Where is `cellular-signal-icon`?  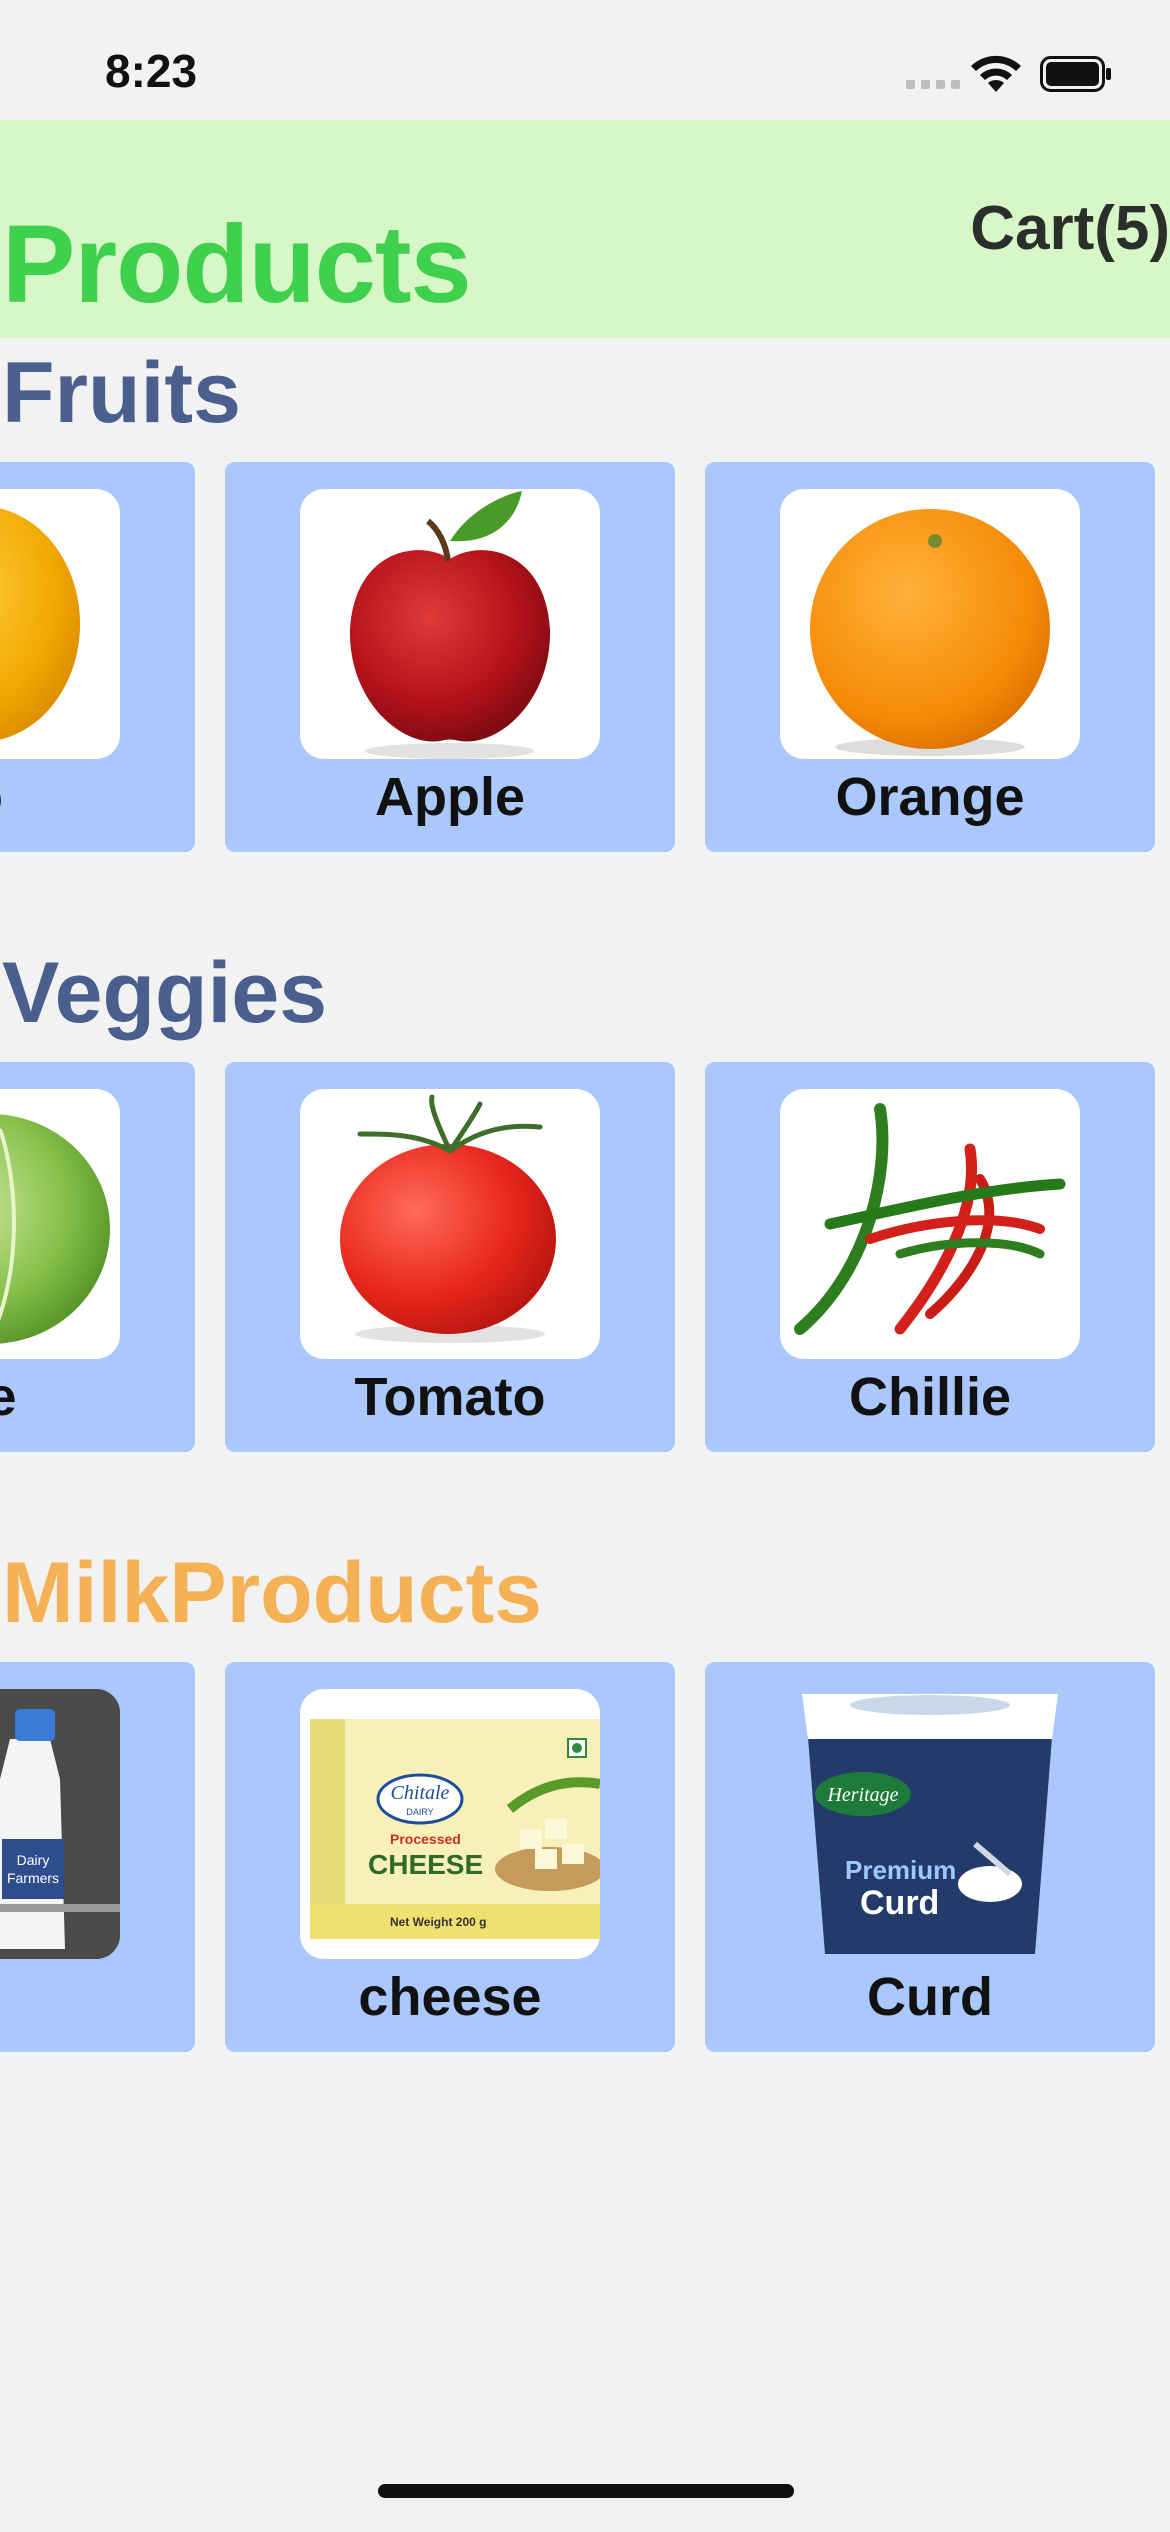 cellular-signal-icon is located at coordinates (933, 85).